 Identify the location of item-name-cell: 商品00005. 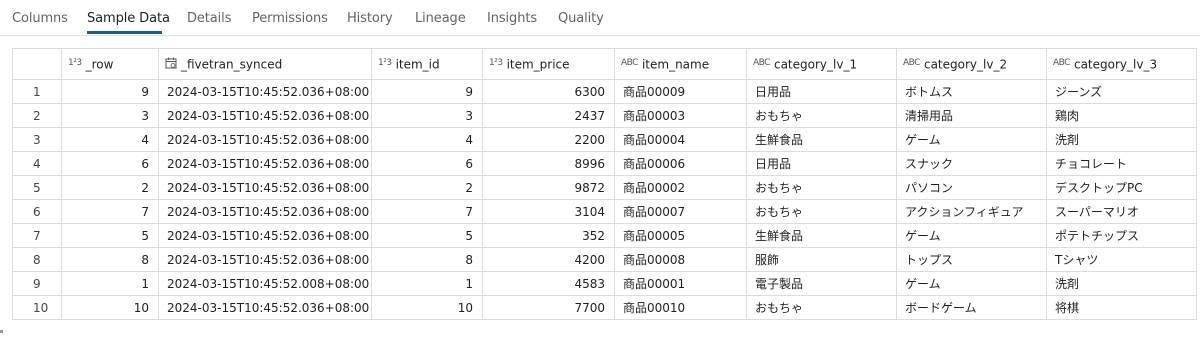
(680, 235).